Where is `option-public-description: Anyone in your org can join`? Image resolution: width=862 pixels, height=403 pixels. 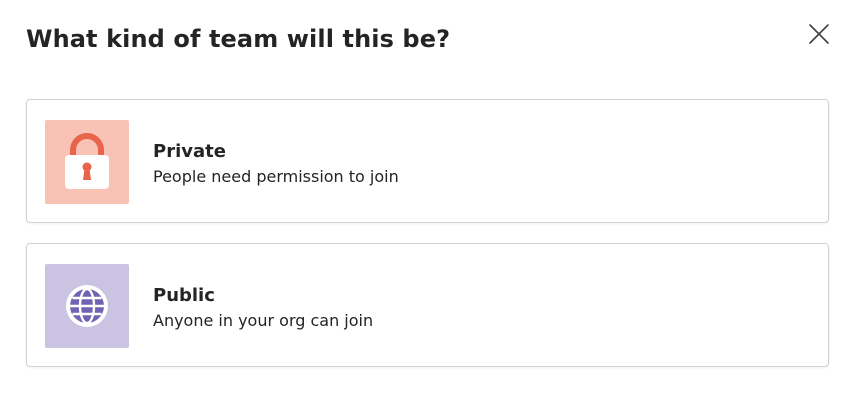
option-public-description: Anyone in your org can join is located at coordinates (263, 320).